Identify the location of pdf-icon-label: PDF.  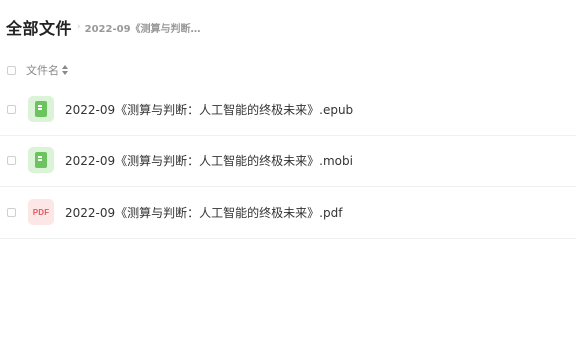
(41, 212).